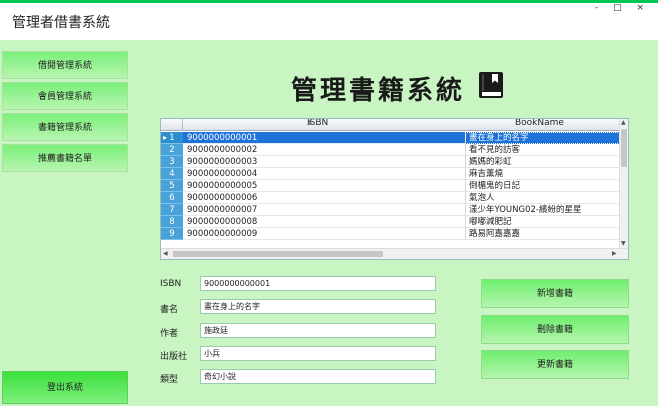 The height and width of the screenshot is (406, 658). What do you see at coordinates (542, 210) in the screenshot?
I see `book-name-cell: 漾少年YOUNG02-繽紛的星星` at bounding box center [542, 210].